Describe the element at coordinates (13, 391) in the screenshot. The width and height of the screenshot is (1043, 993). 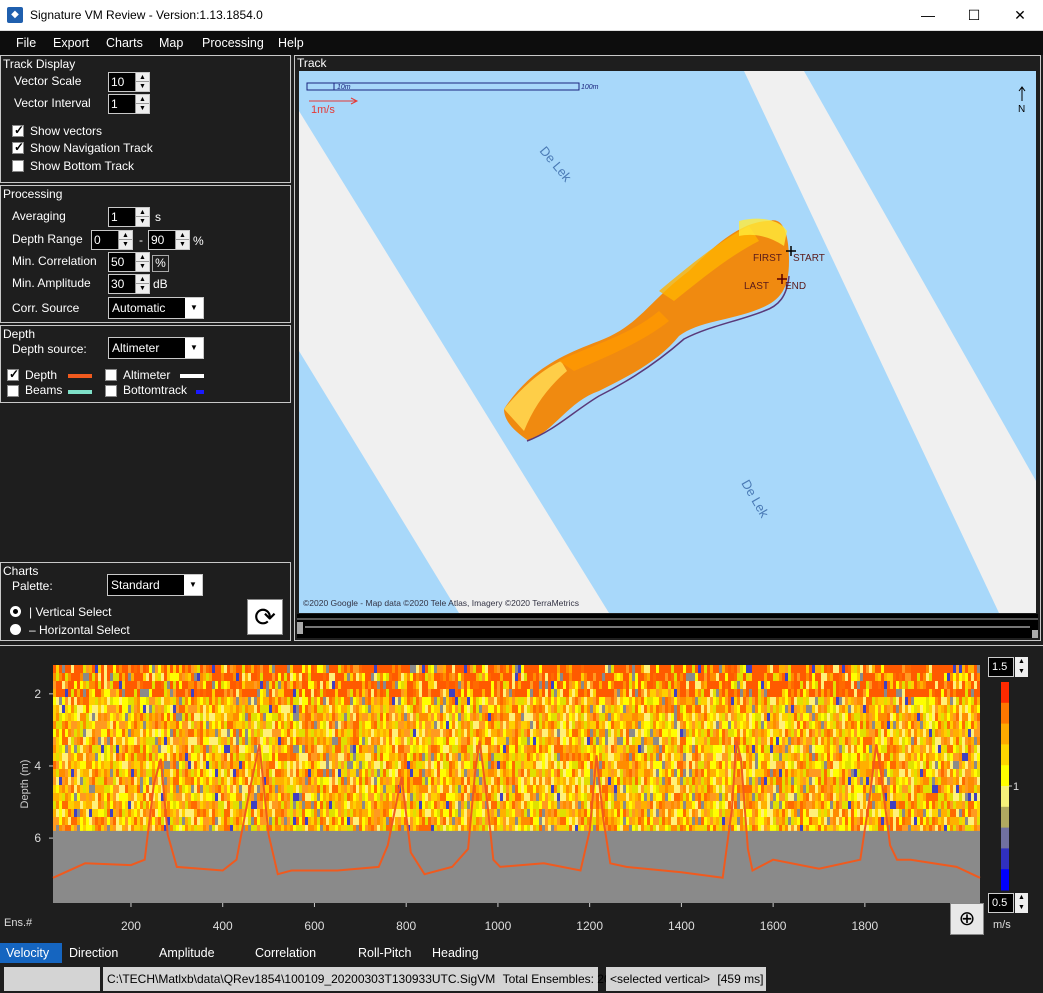
I see `beams-checkbox` at that location.